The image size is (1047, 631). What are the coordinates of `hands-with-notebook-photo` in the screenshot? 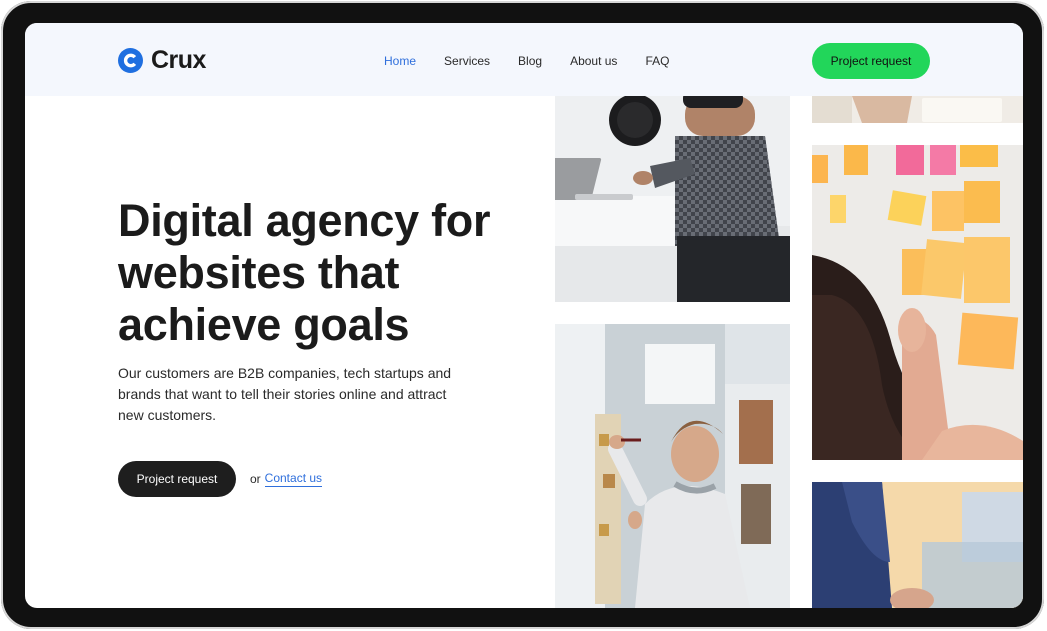 It's located at (917, 109).